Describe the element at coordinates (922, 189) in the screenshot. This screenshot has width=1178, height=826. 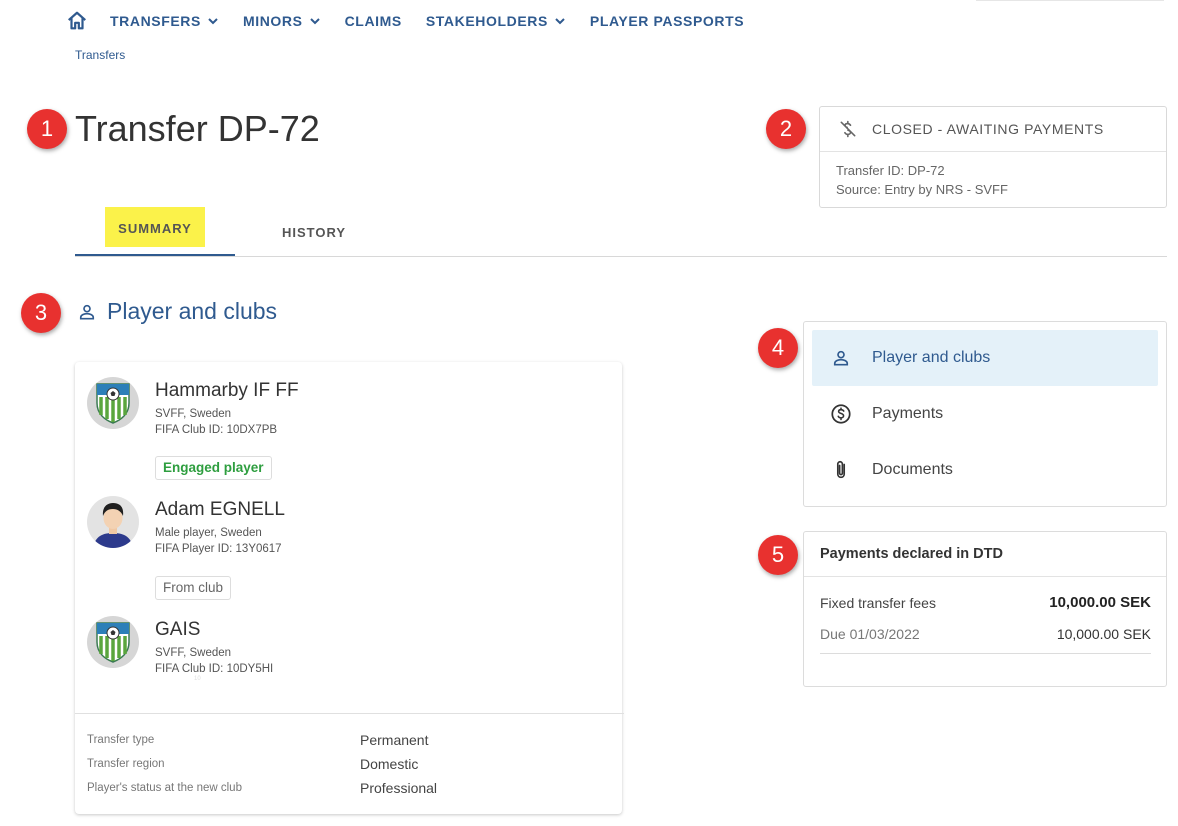
I see `source-text: Source: Entry by NRS - SVFF` at that location.